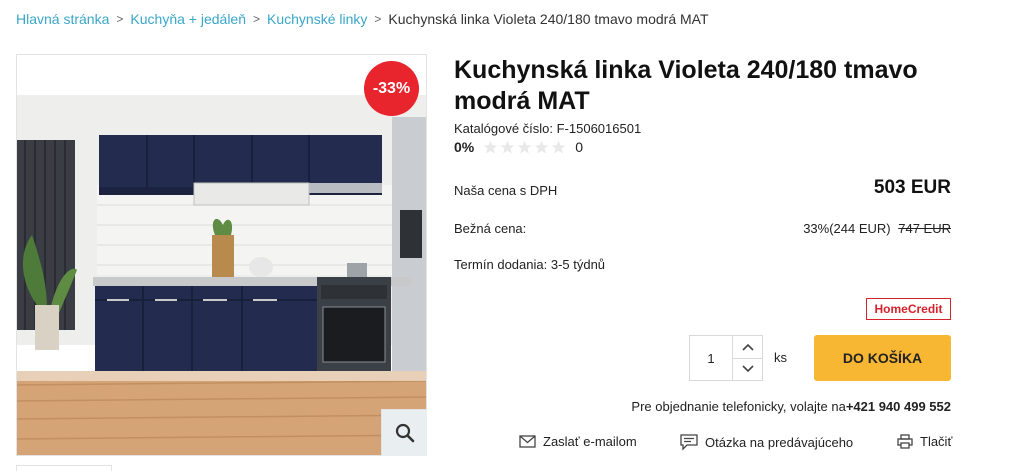 This screenshot has width=1024, height=471. I want to click on zoom-button, so click(404, 432).